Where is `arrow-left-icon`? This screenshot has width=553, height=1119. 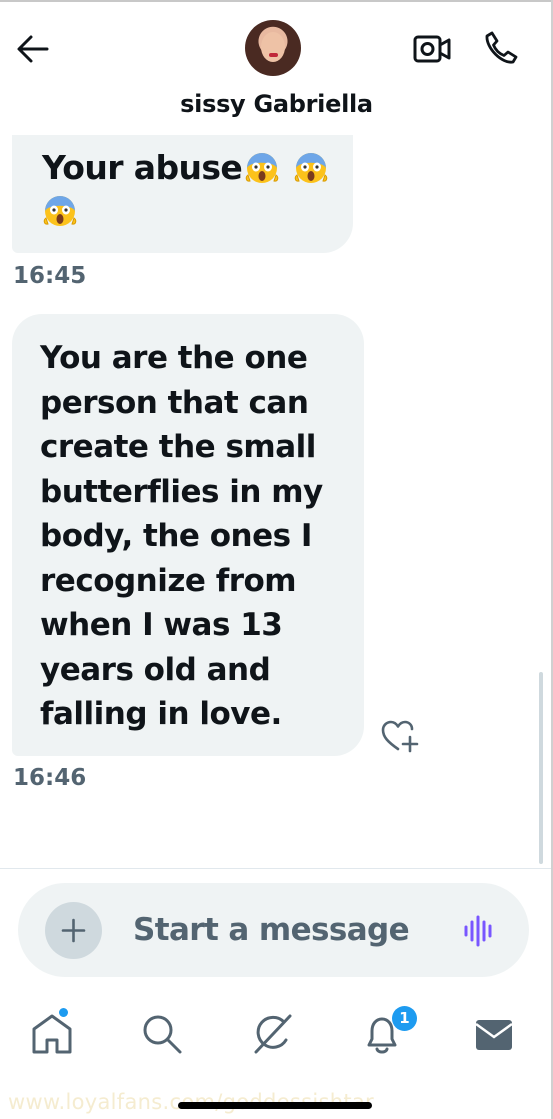
arrow-left-icon is located at coordinates (33, 49).